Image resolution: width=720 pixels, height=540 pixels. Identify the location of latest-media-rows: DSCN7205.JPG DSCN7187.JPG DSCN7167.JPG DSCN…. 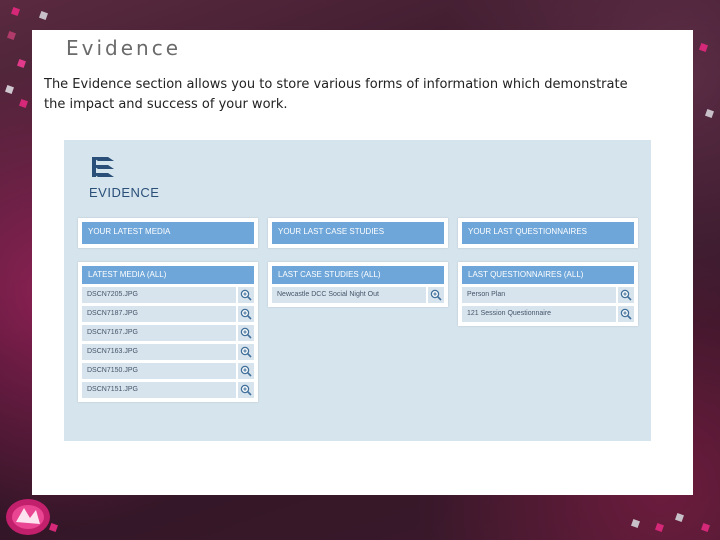
(168, 342).